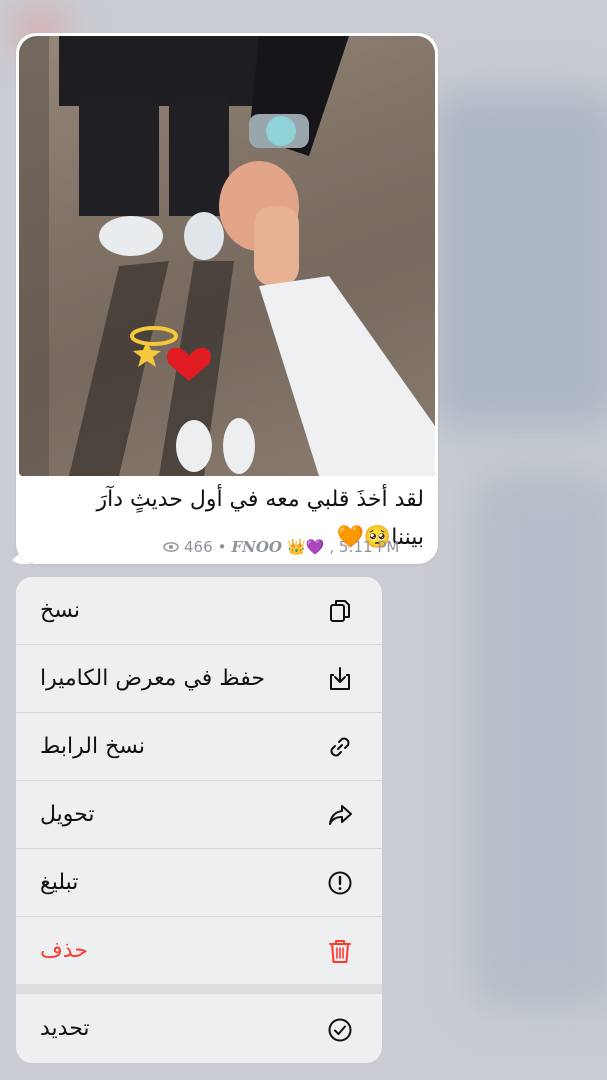 Image resolution: width=607 pixels, height=1080 pixels. I want to click on copy-icon, so click(340, 611).